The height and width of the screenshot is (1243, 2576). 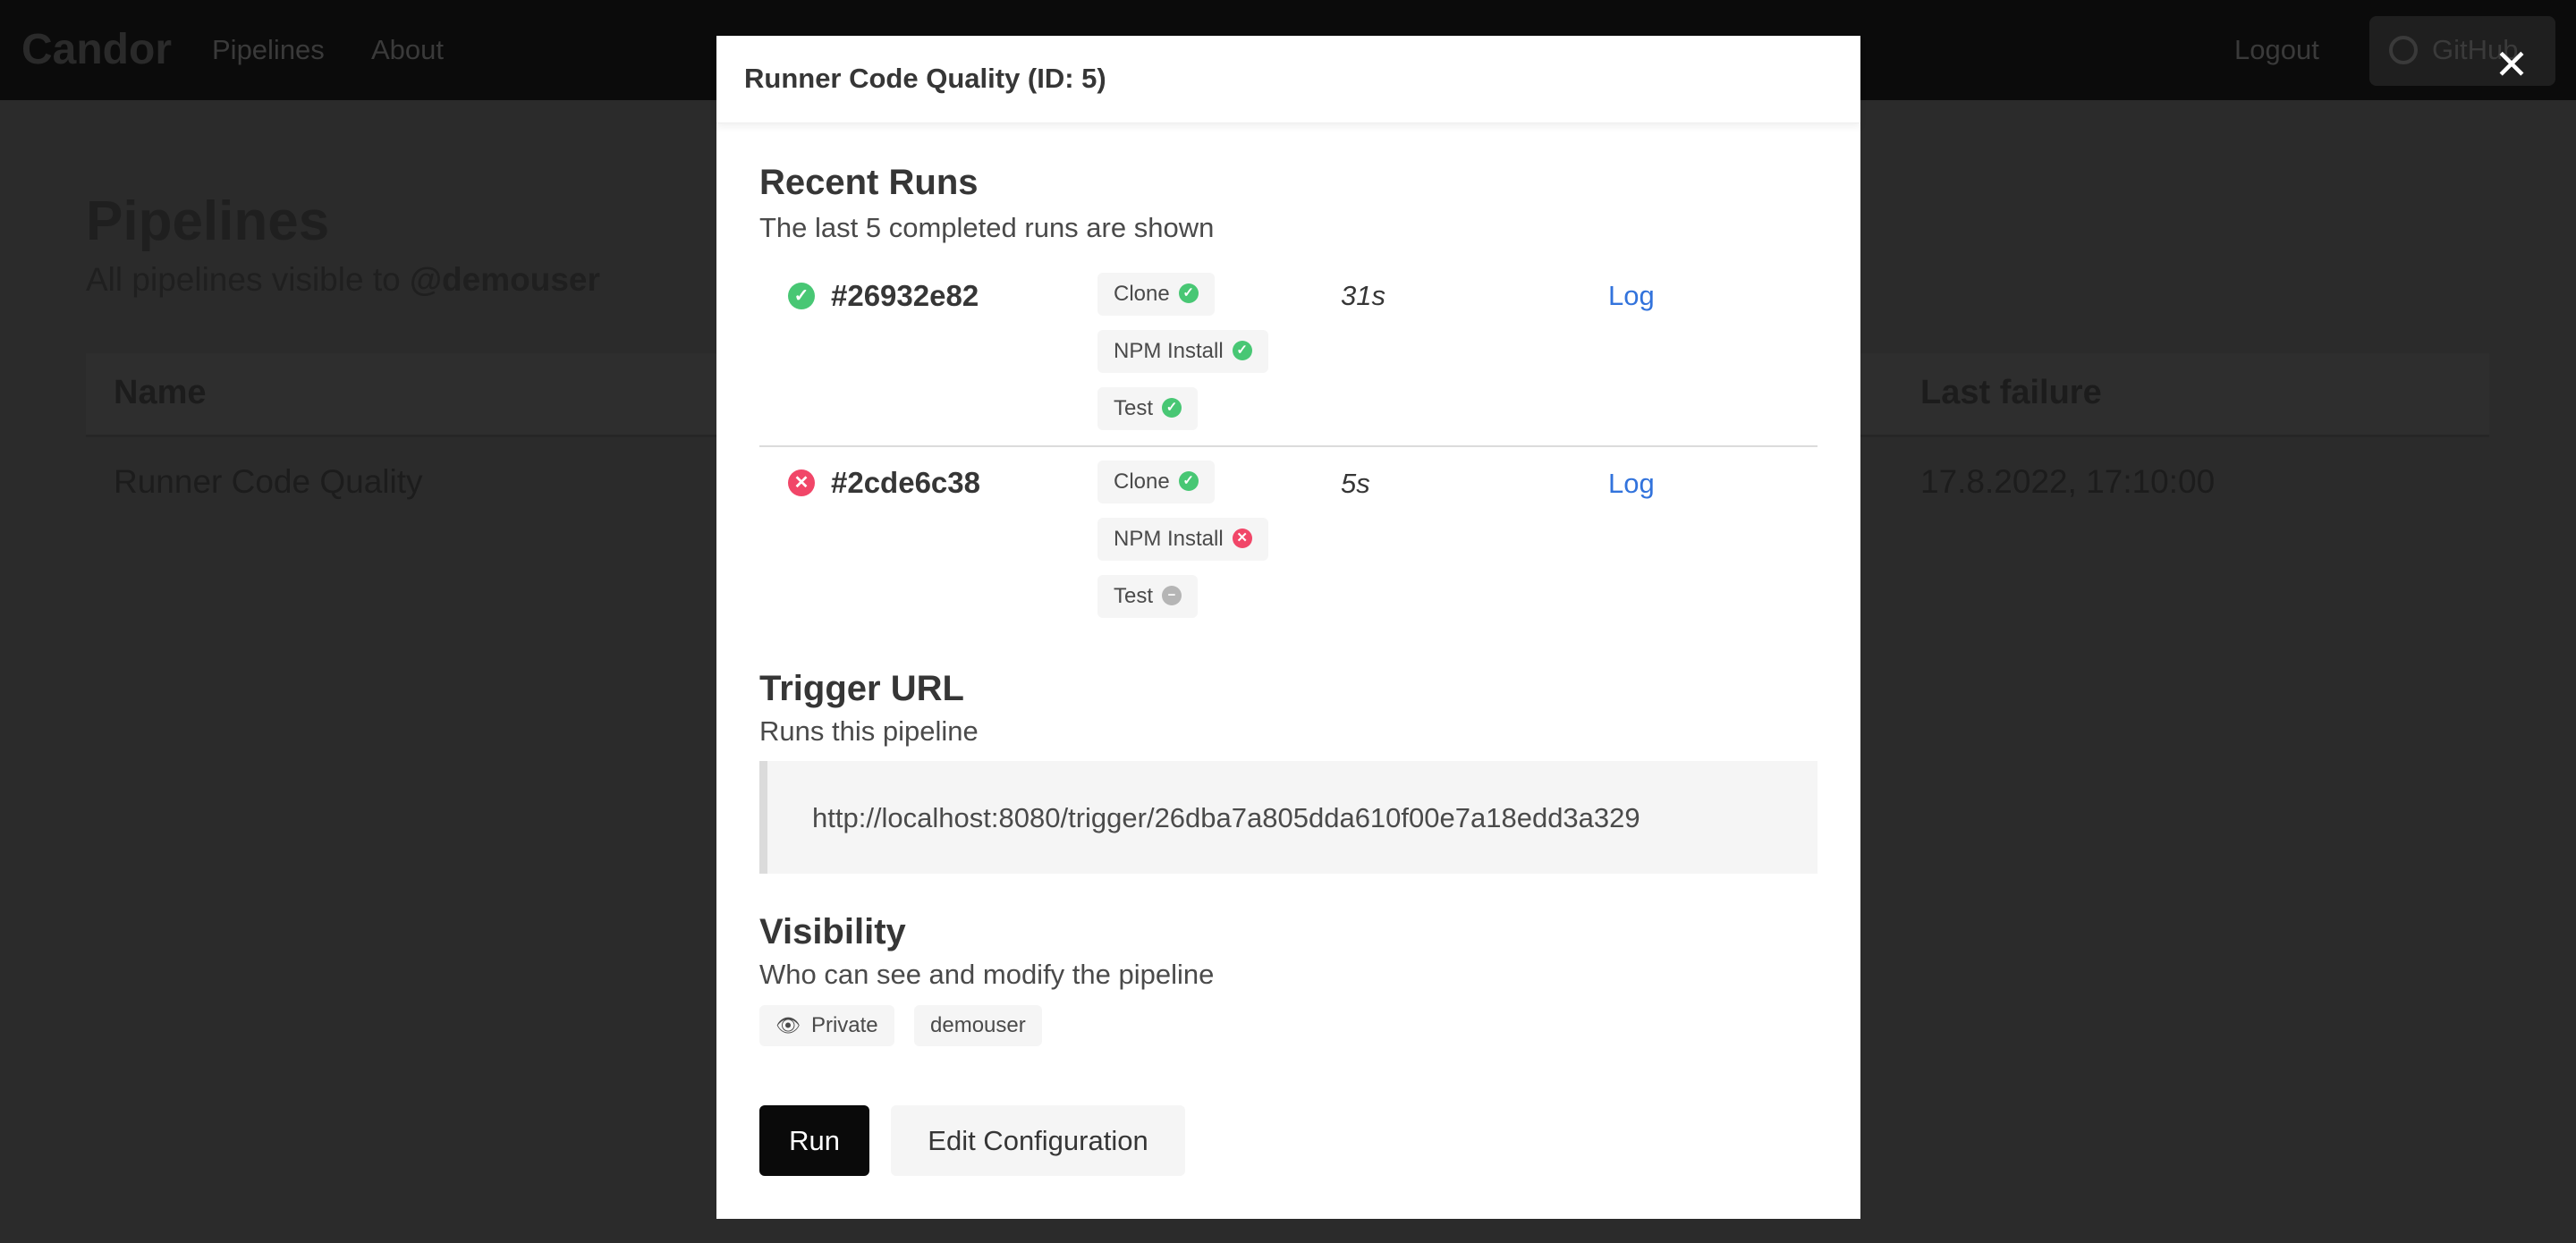 I want to click on recent-runs-subtitle: The last 5 completed runs are shown, so click(x=987, y=227).